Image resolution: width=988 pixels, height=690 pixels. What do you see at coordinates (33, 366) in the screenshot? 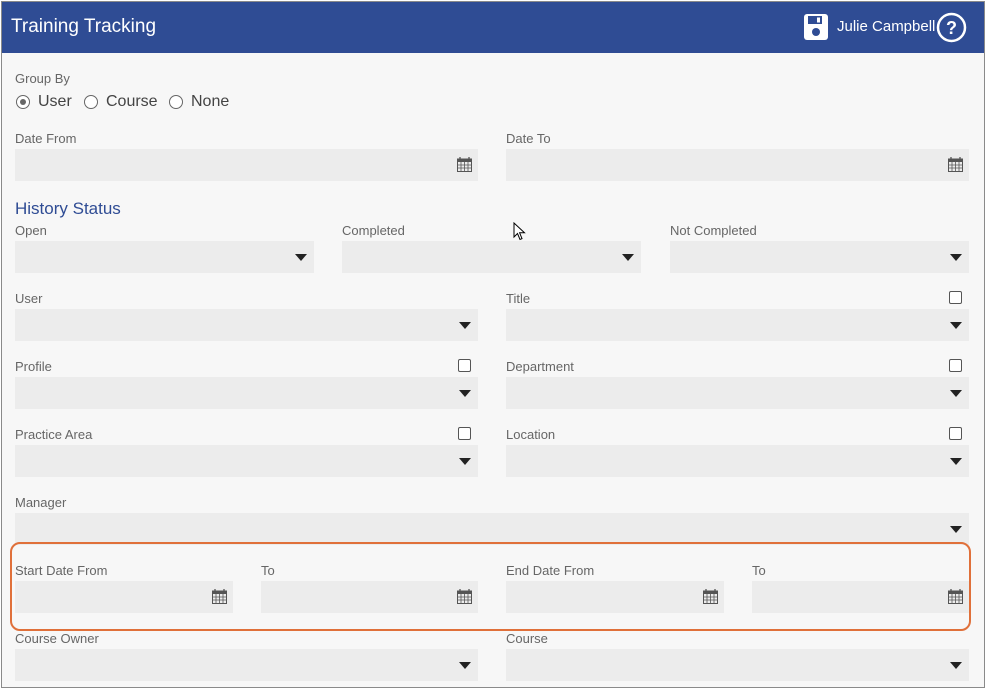
I see `profile-label: Profile` at bounding box center [33, 366].